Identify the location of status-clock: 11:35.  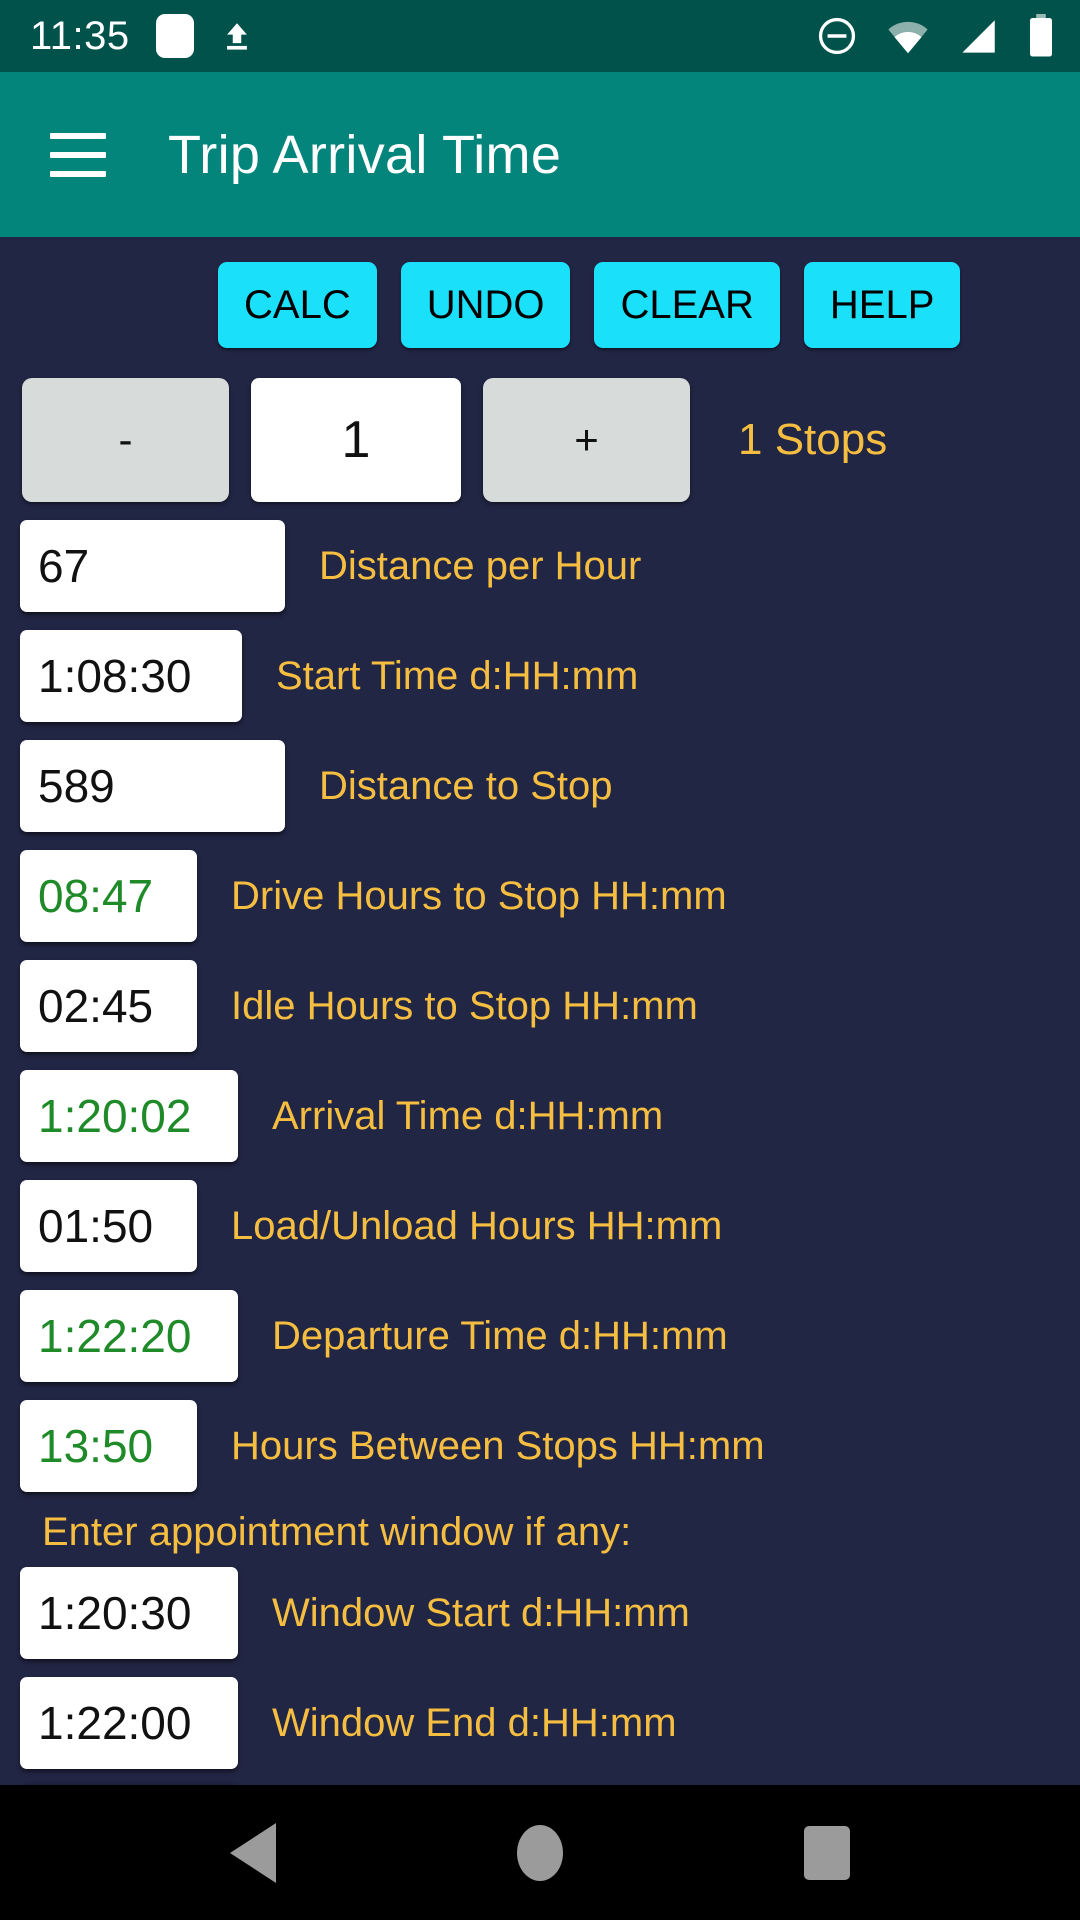
(80, 36).